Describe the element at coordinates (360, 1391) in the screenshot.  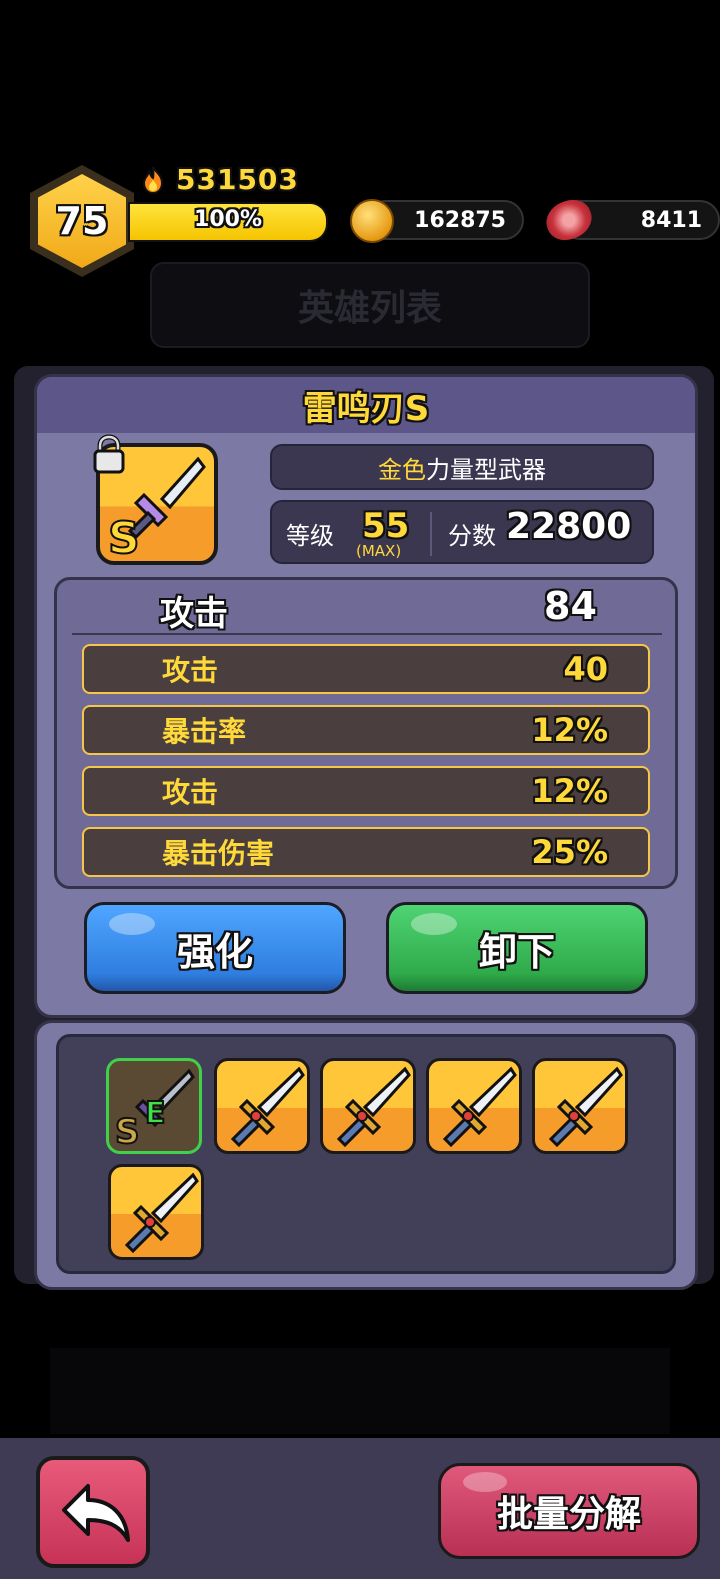
I see `background-hero-row` at that location.